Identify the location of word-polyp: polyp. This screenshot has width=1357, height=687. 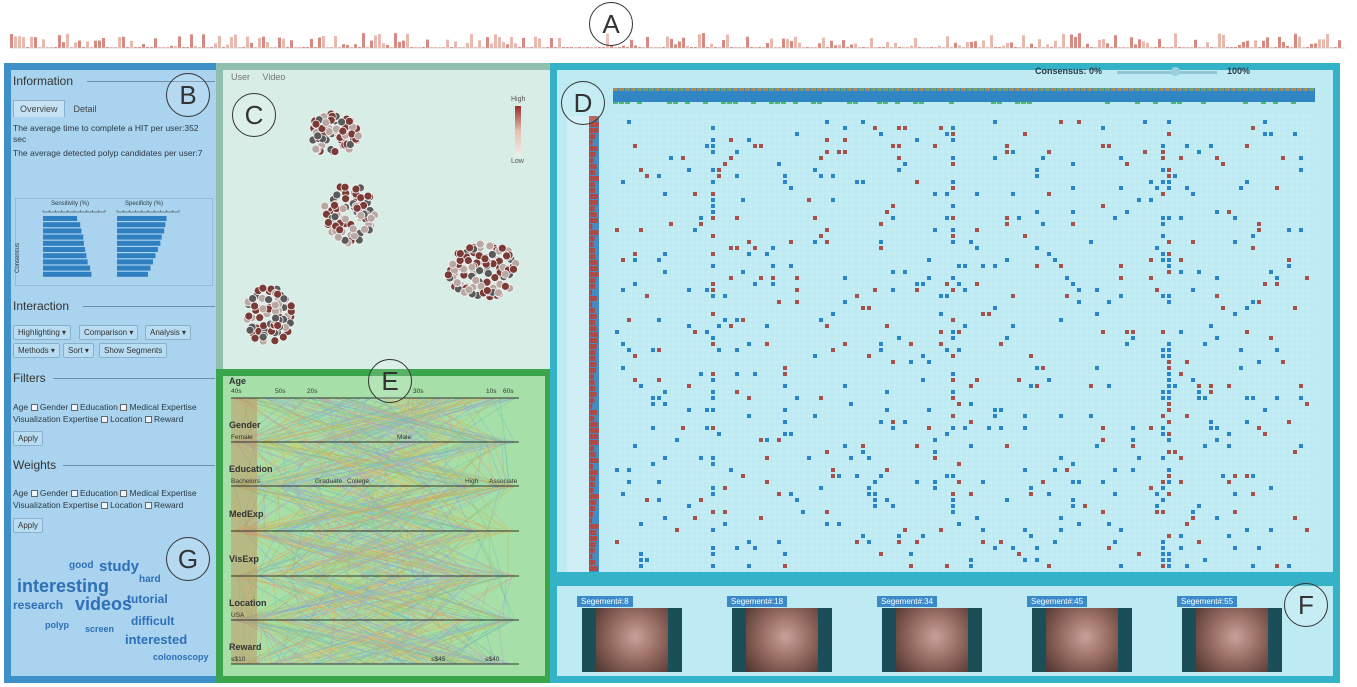
(57, 625).